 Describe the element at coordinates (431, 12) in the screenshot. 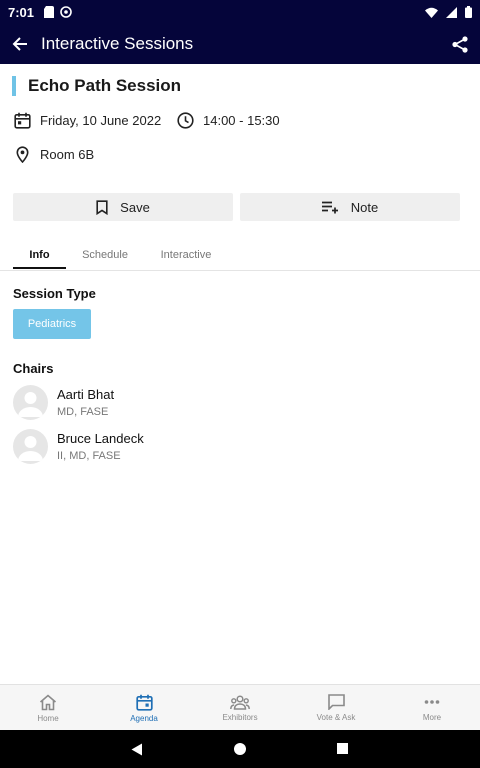

I see `wifi-icon` at that location.